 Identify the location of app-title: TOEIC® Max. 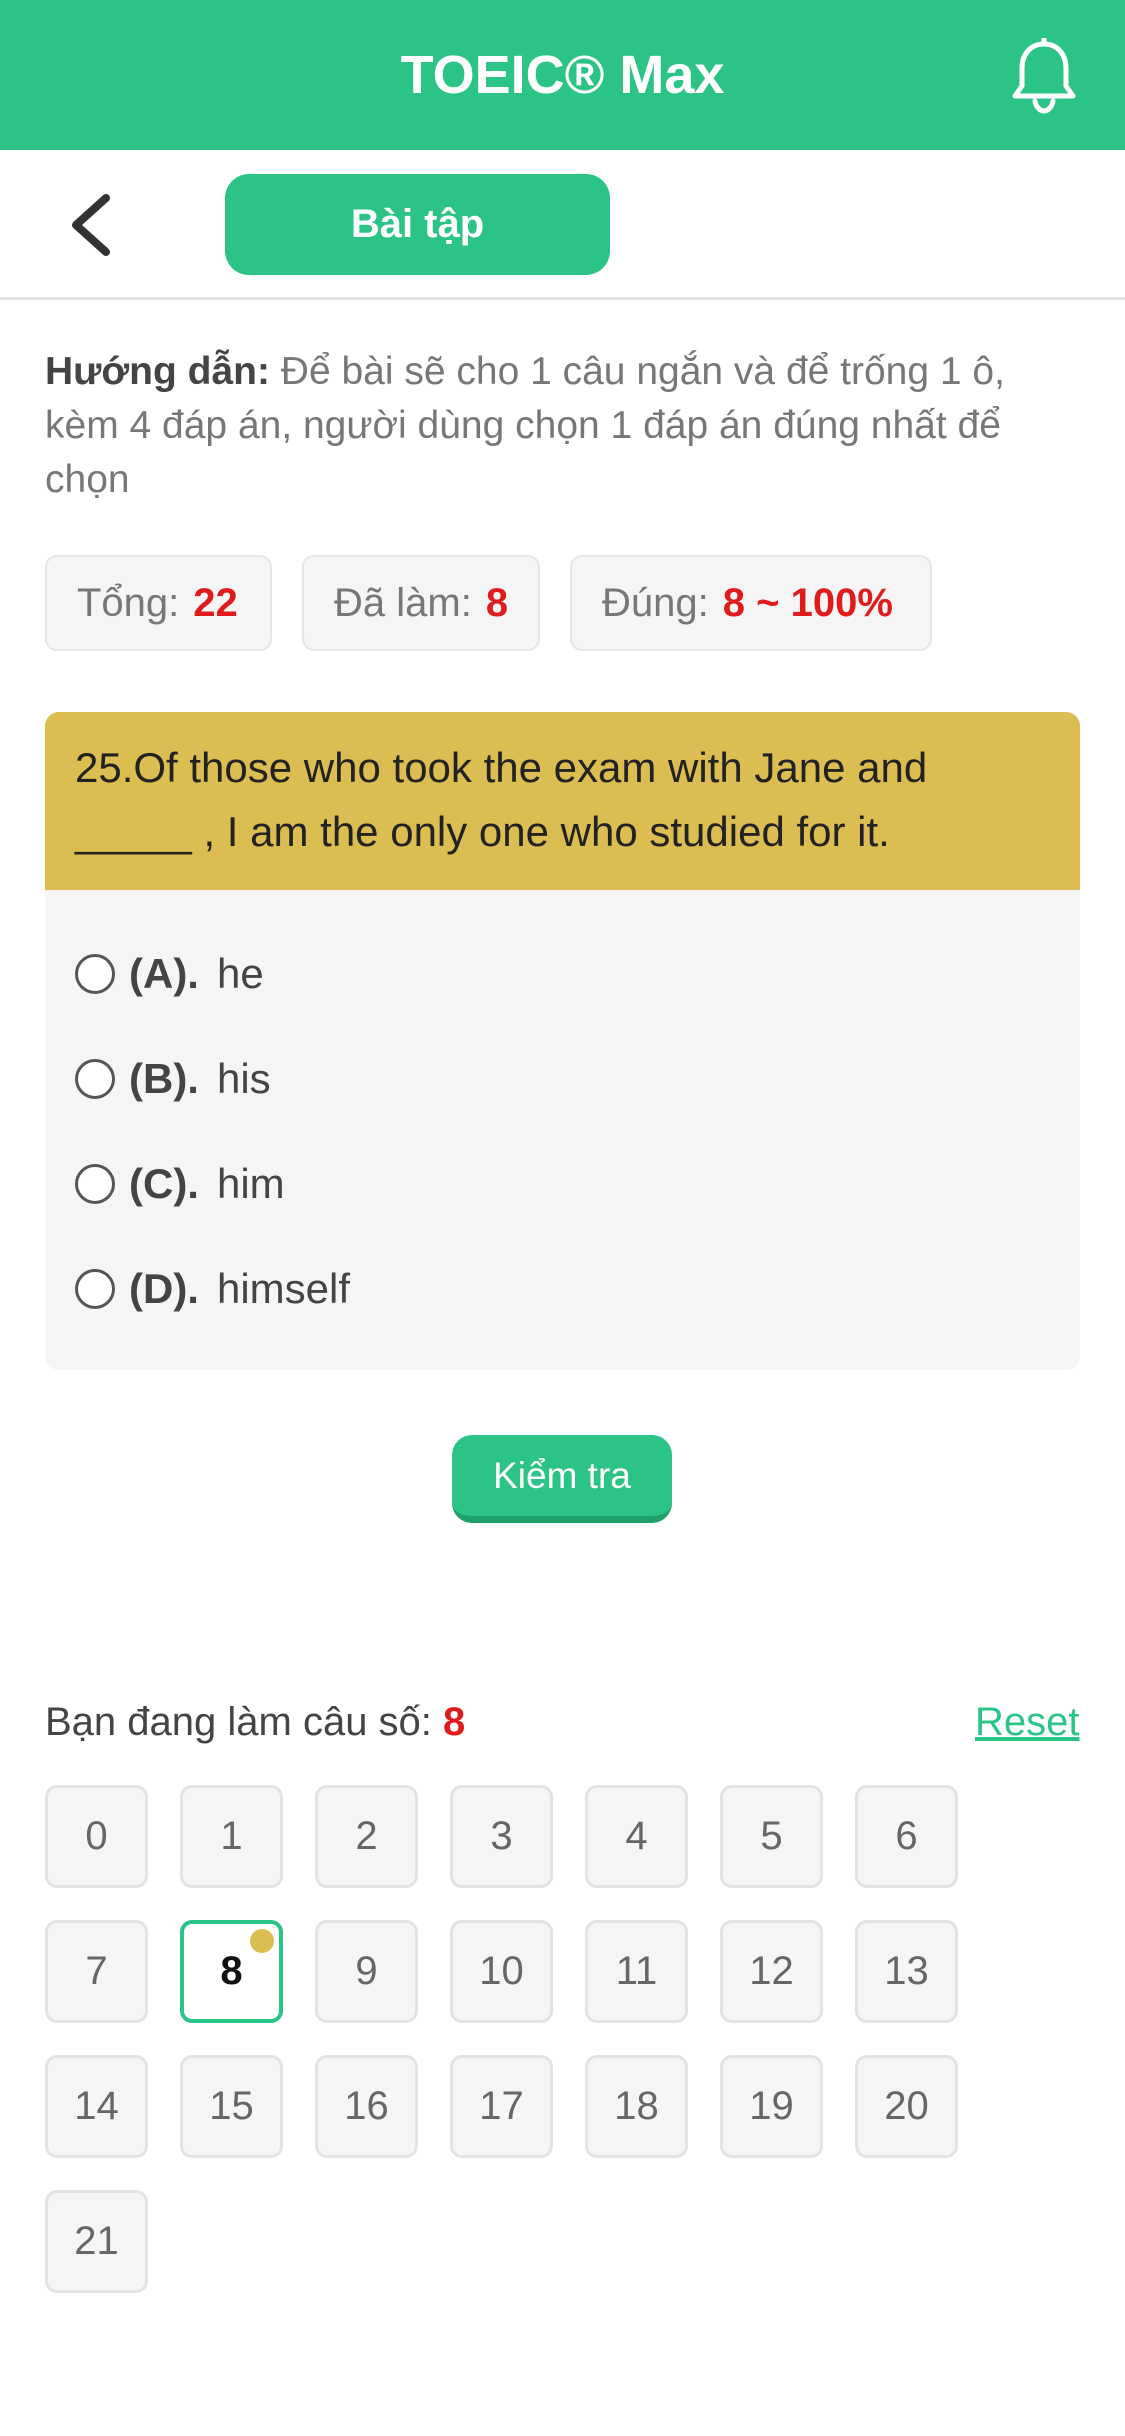
(562, 75).